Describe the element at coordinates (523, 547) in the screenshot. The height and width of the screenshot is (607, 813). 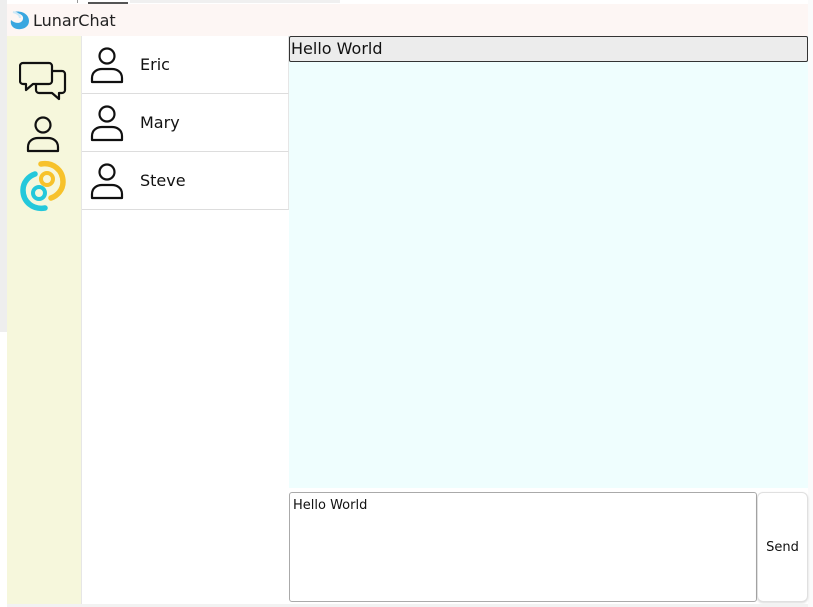
I see `message-input: Hello World` at that location.